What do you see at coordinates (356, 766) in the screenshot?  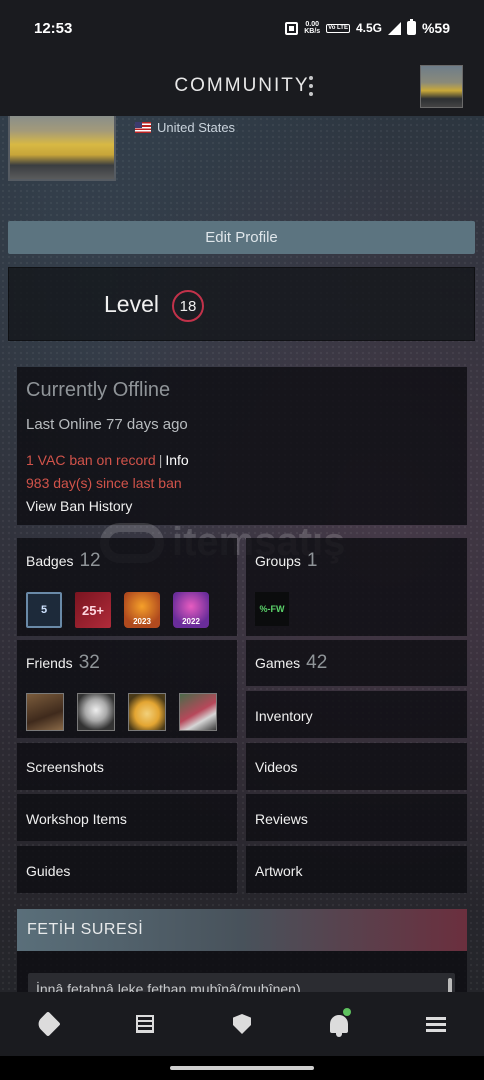 I see `videos-tile: Videos` at bounding box center [356, 766].